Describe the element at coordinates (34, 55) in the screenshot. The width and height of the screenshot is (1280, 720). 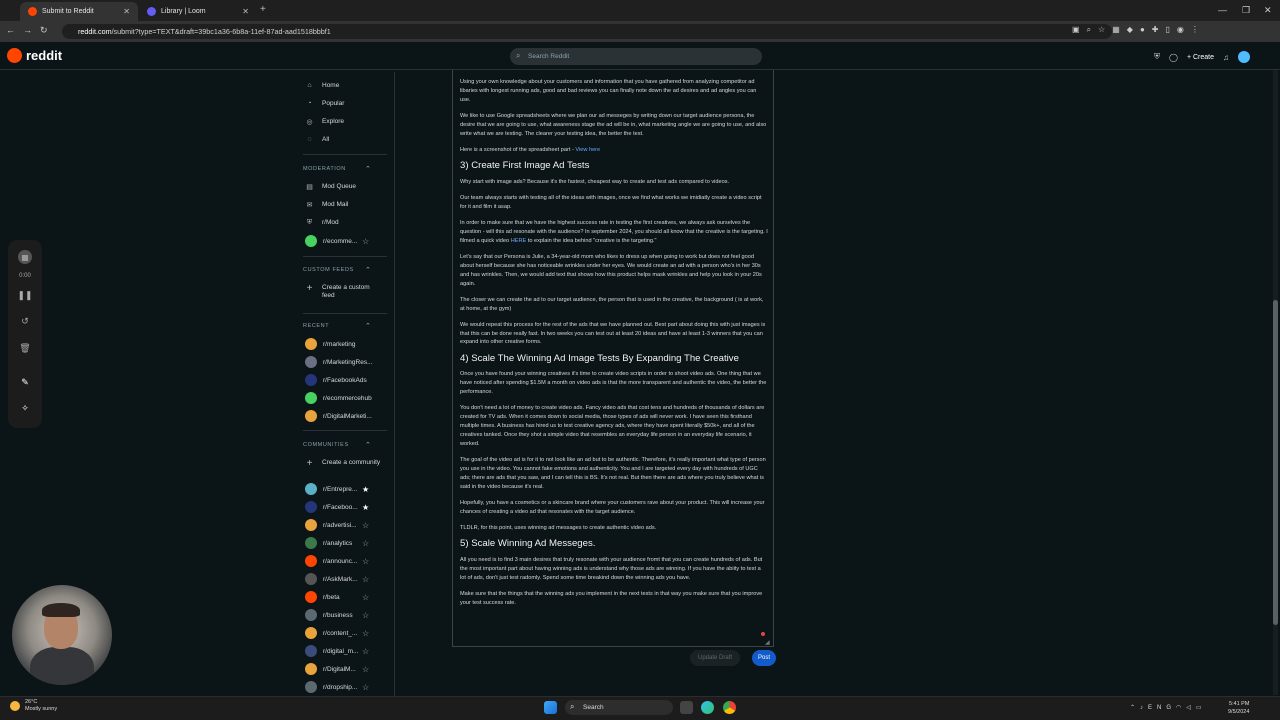
I see `reddit-logo: reddit` at that location.